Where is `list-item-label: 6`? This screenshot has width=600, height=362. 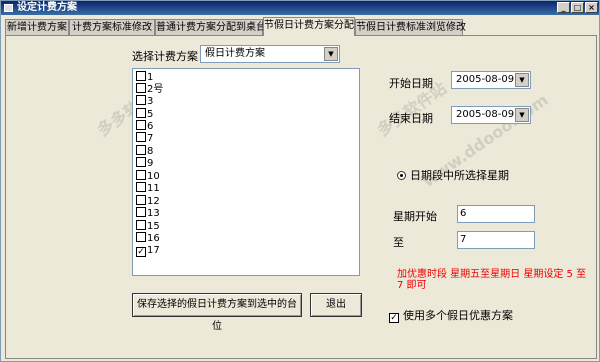
list-item-label: 6 is located at coordinates (150, 126).